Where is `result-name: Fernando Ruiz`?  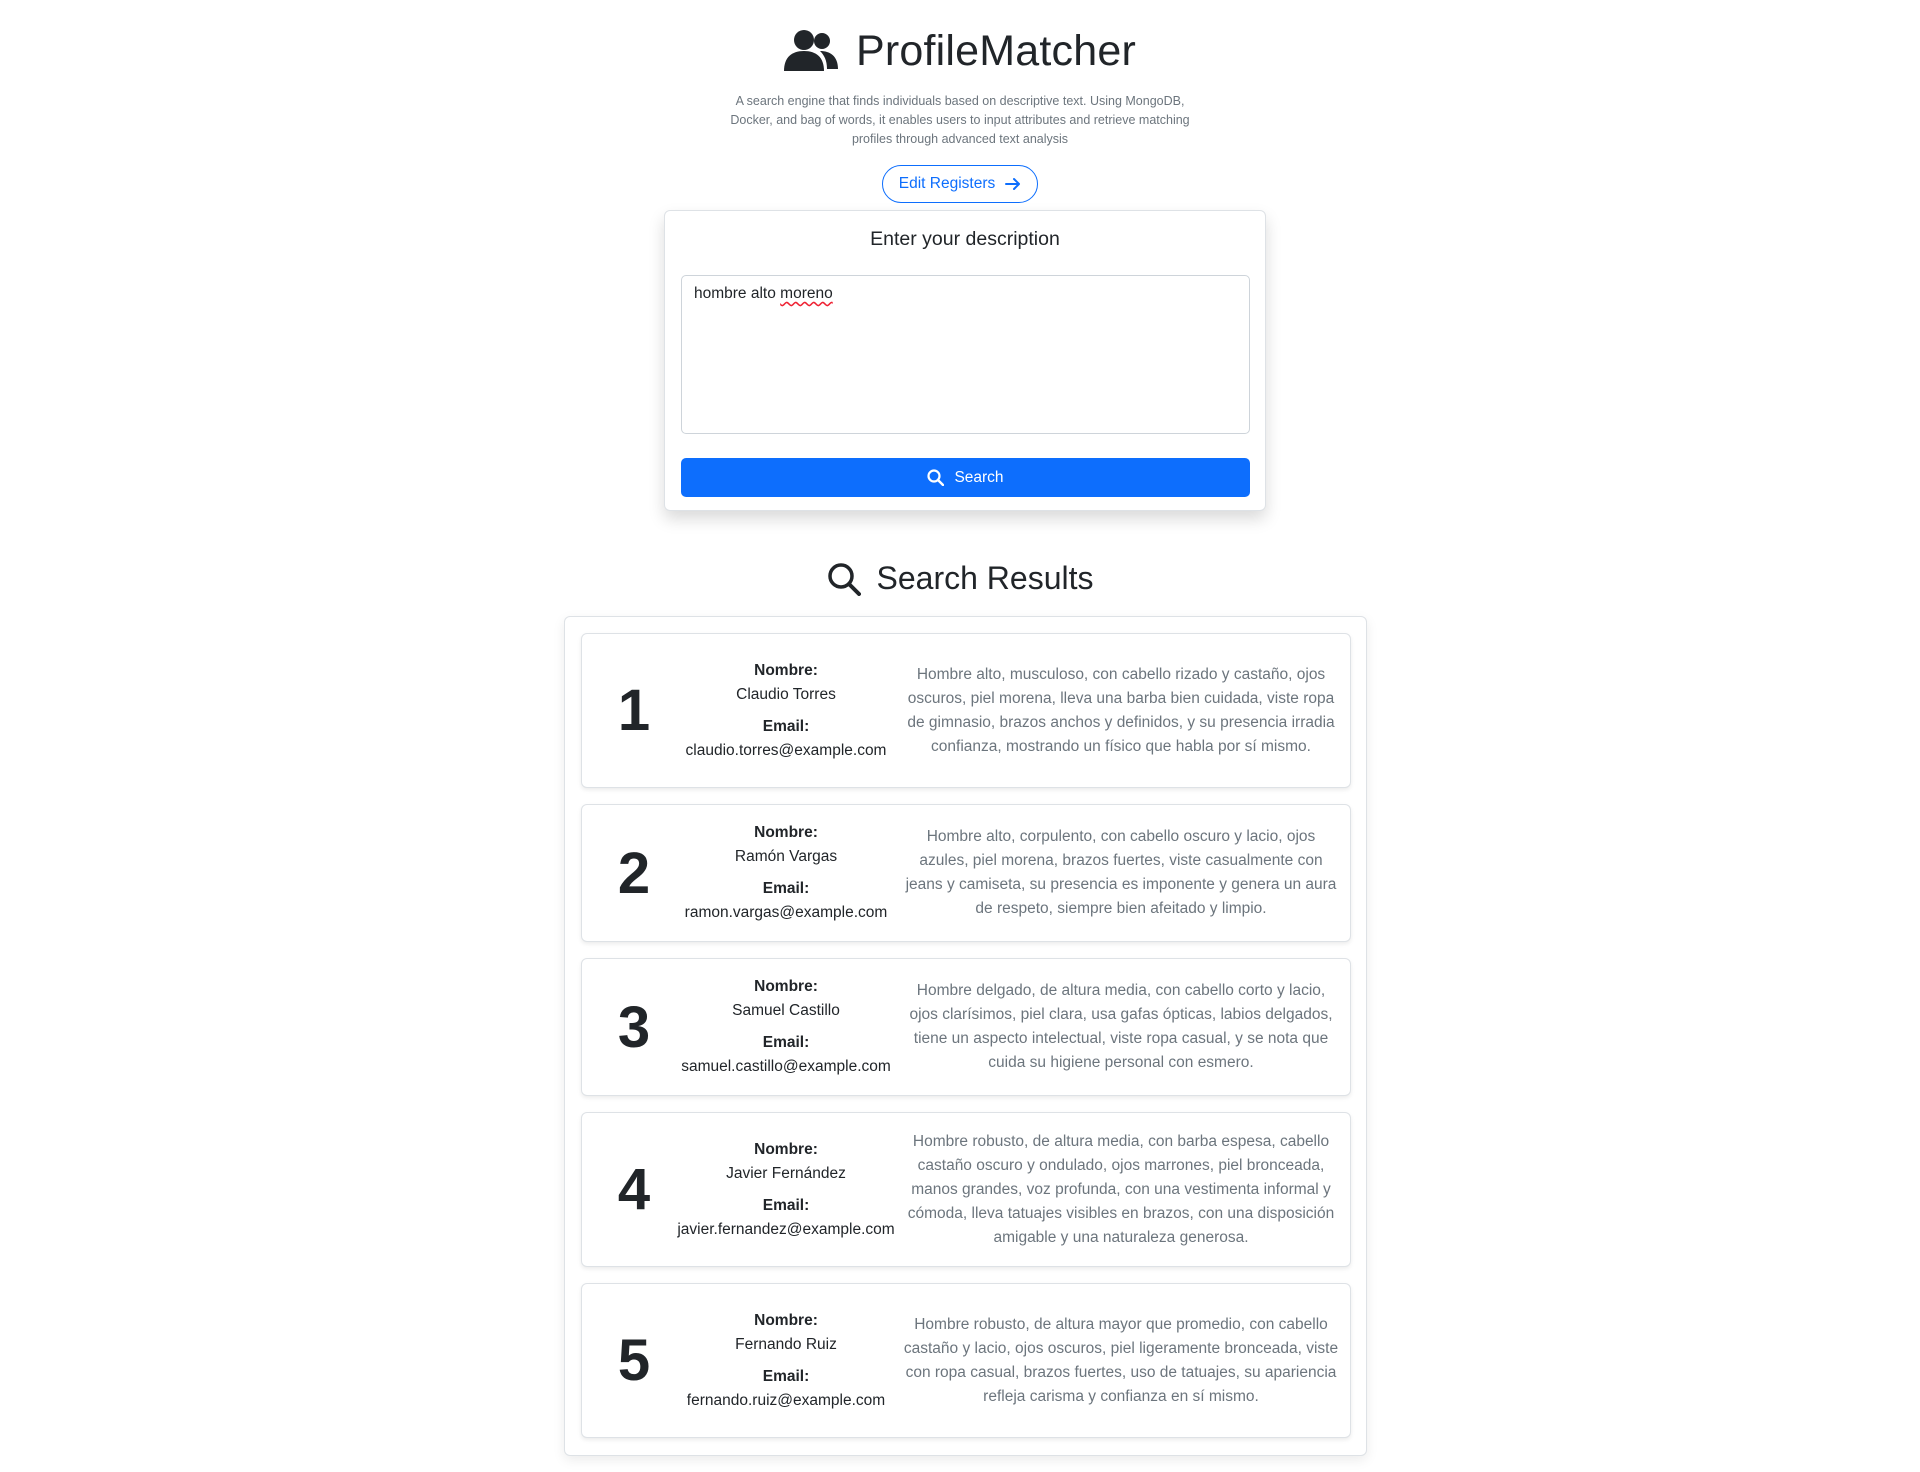
result-name: Fernando Ruiz is located at coordinates (786, 1344).